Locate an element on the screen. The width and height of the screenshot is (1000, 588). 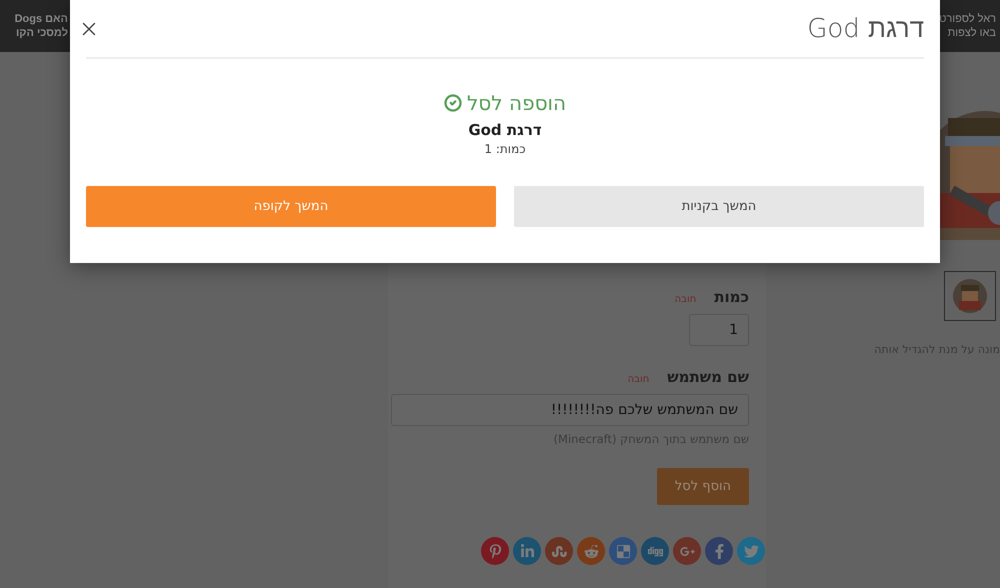
input-field: 1 is located at coordinates (719, 330).